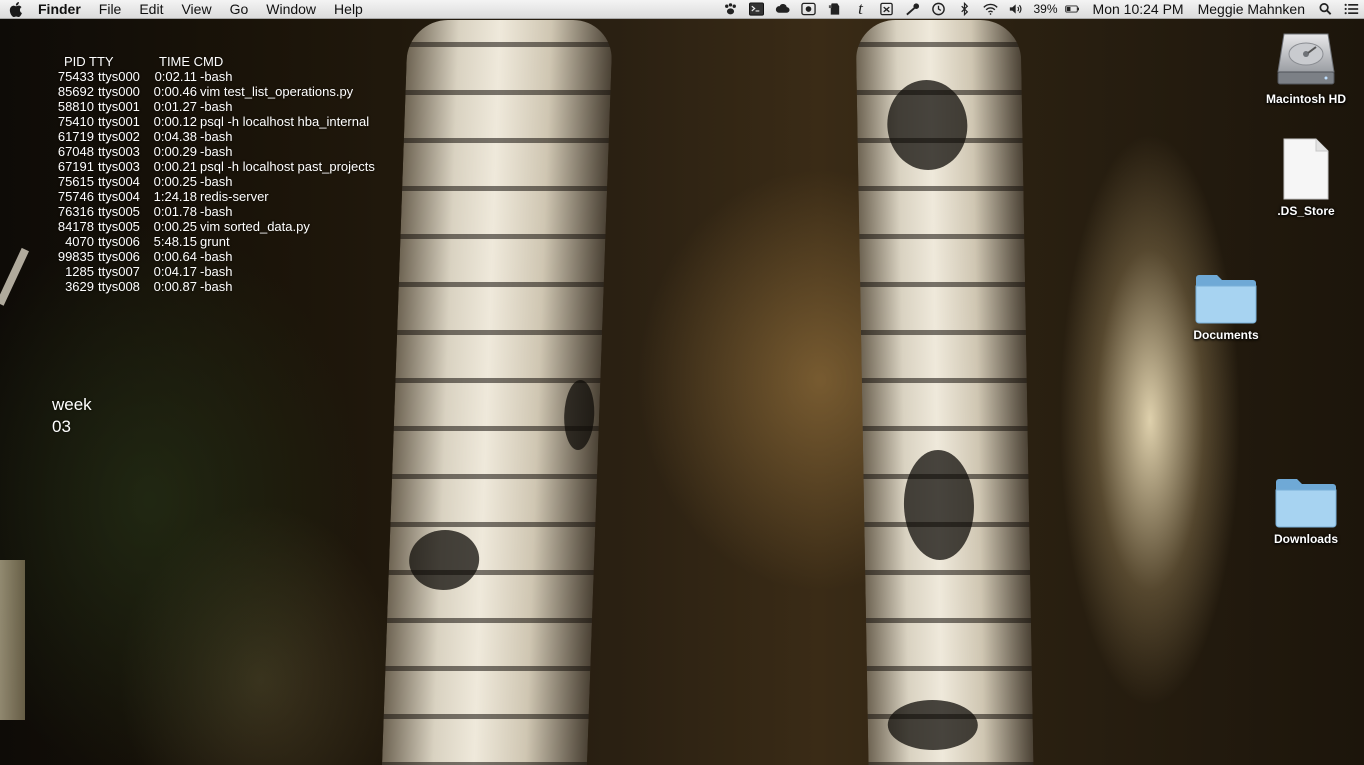  Describe the element at coordinates (239, 9) in the screenshot. I see `menu-go: Go` at that location.